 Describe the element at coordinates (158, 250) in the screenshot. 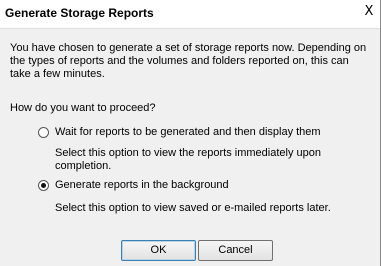

I see `ok-button: OK` at that location.